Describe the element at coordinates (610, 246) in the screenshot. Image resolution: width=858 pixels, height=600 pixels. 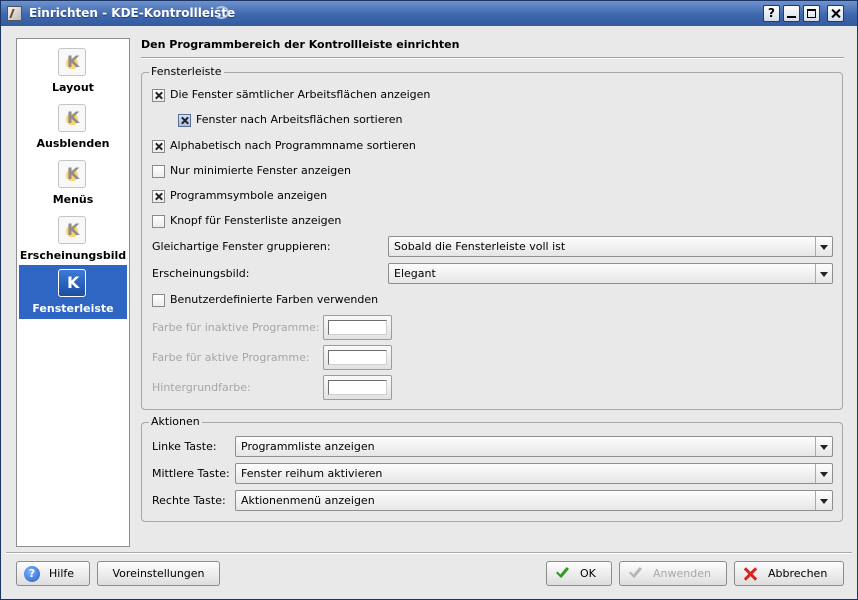
I see `group-windows-select: Sobald die Fensterleiste voll ist` at that location.